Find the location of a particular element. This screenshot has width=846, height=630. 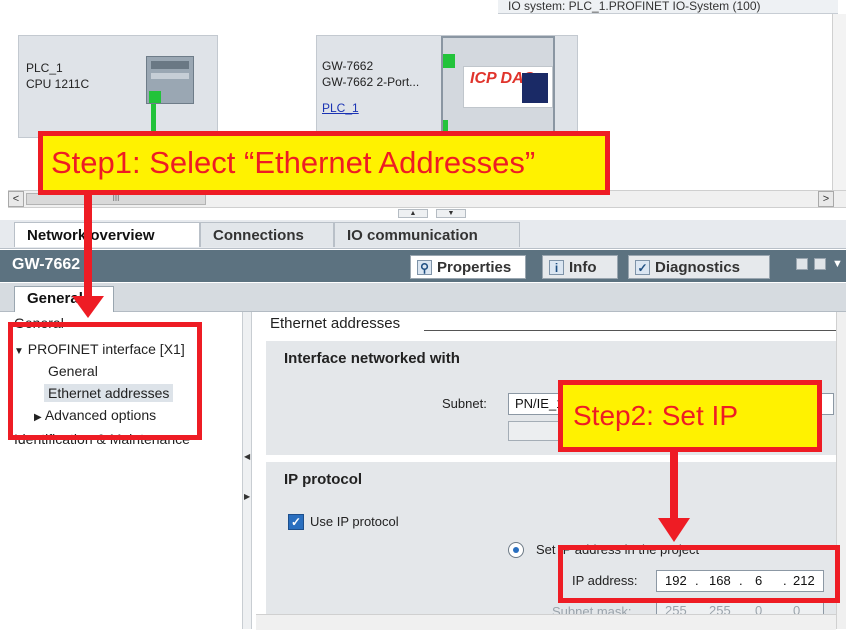

scroll-right-button: > is located at coordinates (826, 199).